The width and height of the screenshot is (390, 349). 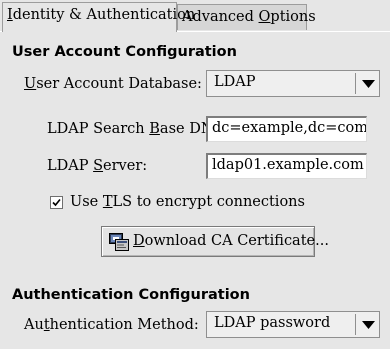 What do you see at coordinates (97, 166) in the screenshot?
I see `ldap-server-label: LDAP Server:` at bounding box center [97, 166].